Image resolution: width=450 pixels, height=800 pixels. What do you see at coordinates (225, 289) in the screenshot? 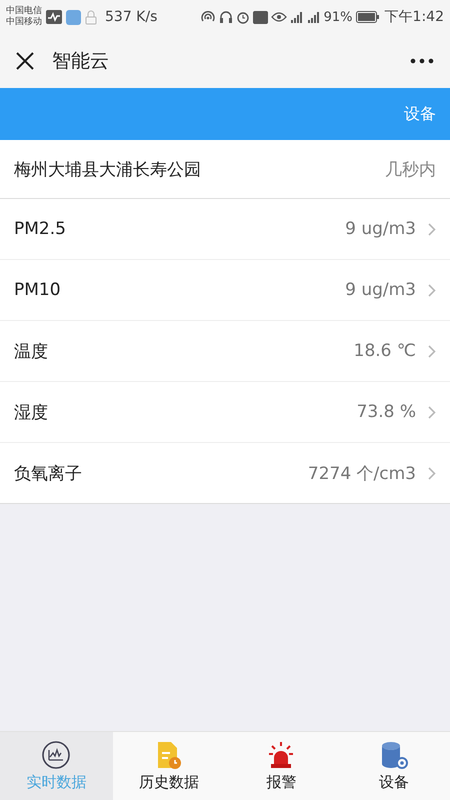
I see `reading-row: PM10 9 ug/m3` at bounding box center [225, 289].